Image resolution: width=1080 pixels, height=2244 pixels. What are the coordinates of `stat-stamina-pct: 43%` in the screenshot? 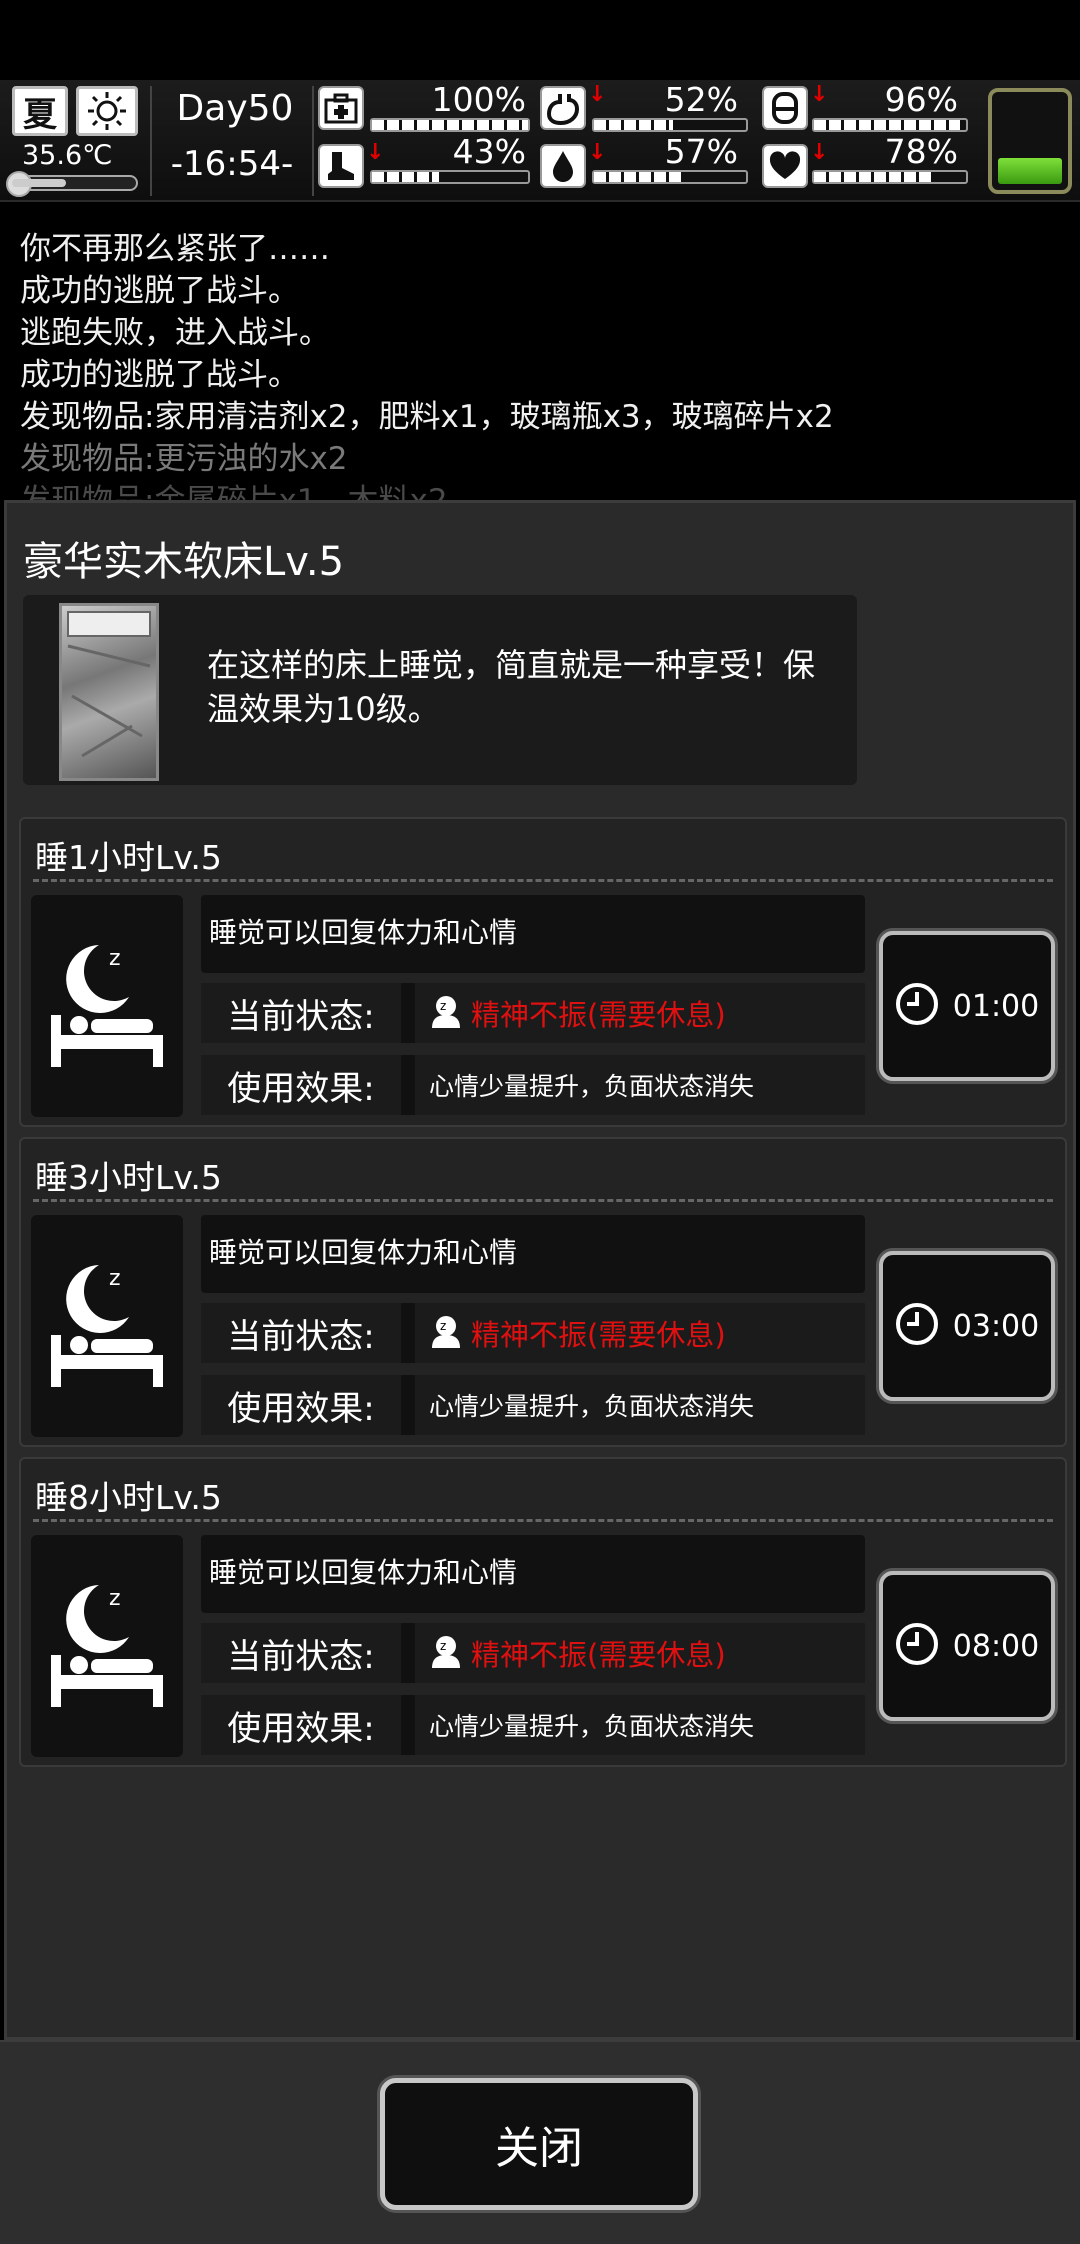 It's located at (489, 151).